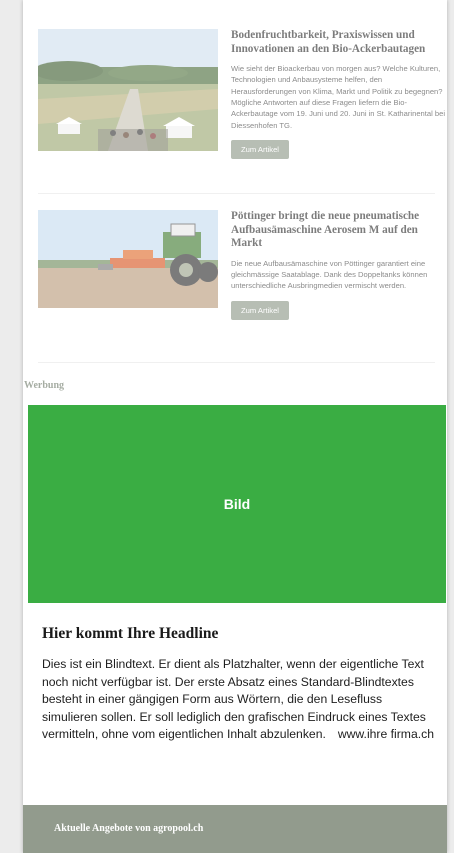  Describe the element at coordinates (128, 828) in the screenshot. I see `footer-title: Aktuelle Angebote von agropool.ch` at that location.